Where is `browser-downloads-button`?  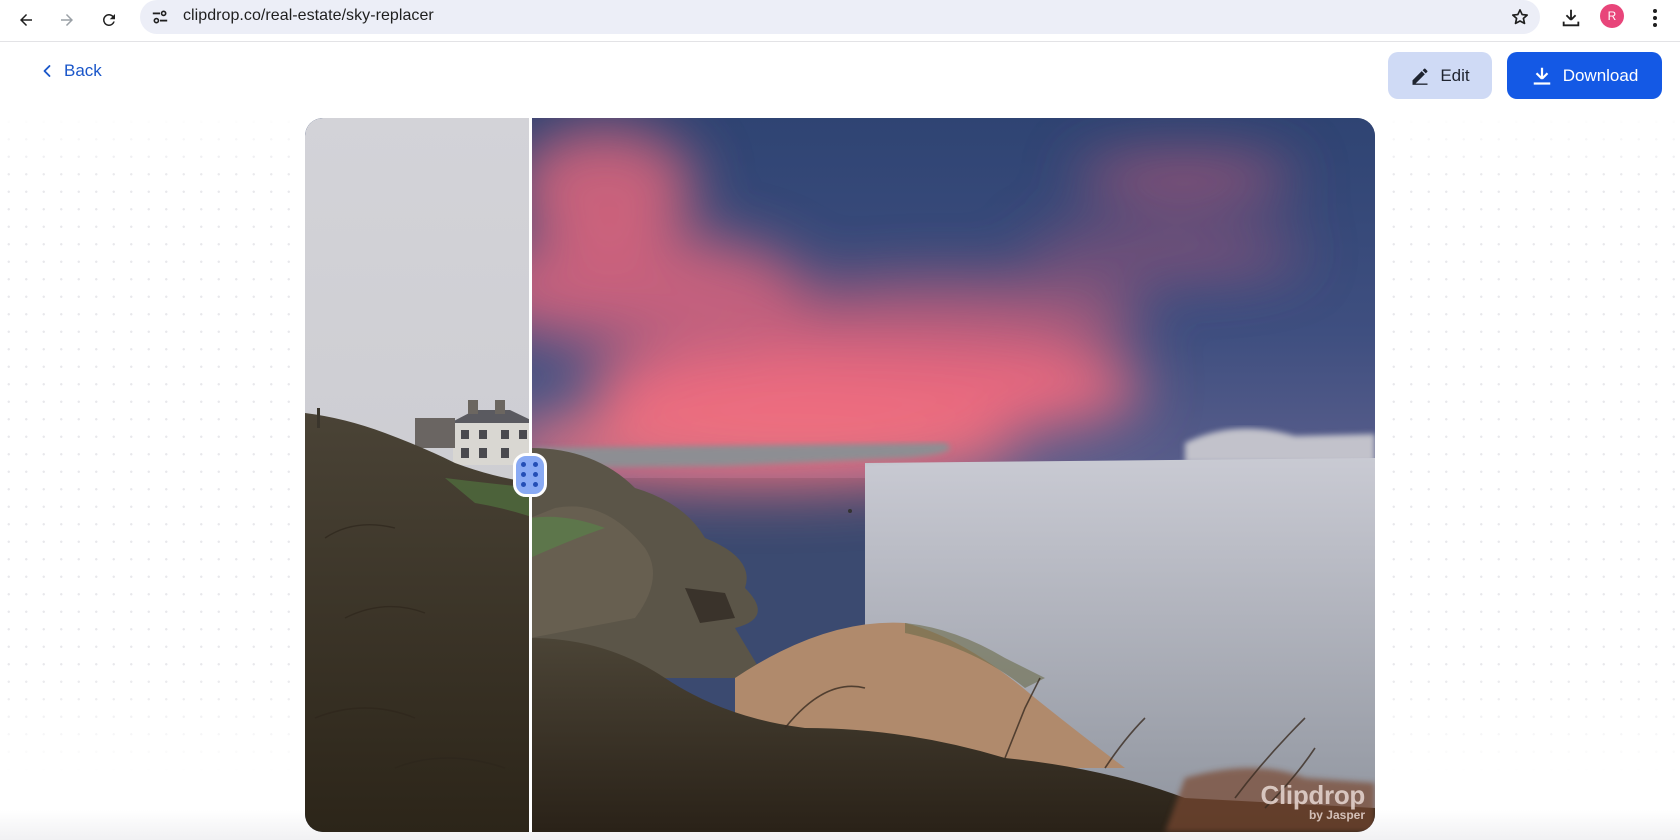
browser-downloads-button is located at coordinates (1571, 18).